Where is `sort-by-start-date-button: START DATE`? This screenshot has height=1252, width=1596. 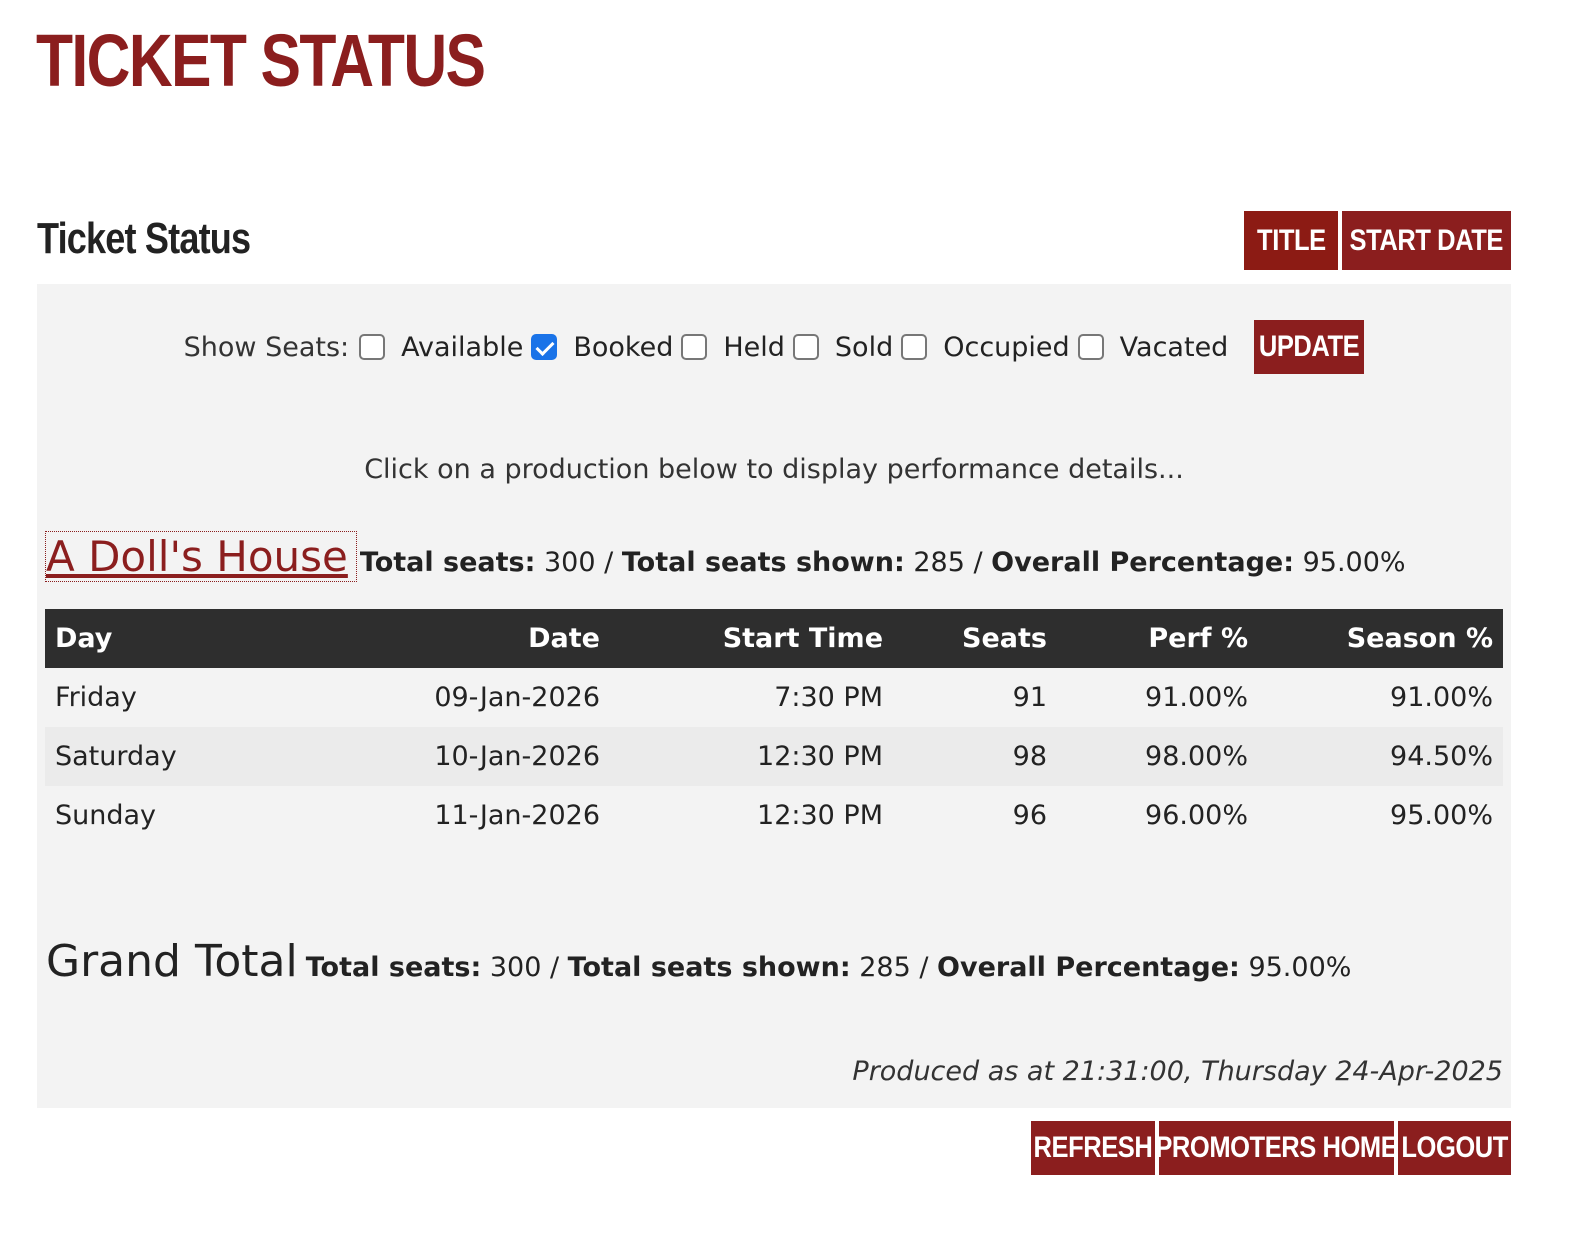
sort-by-start-date-button: START DATE is located at coordinates (1426, 240).